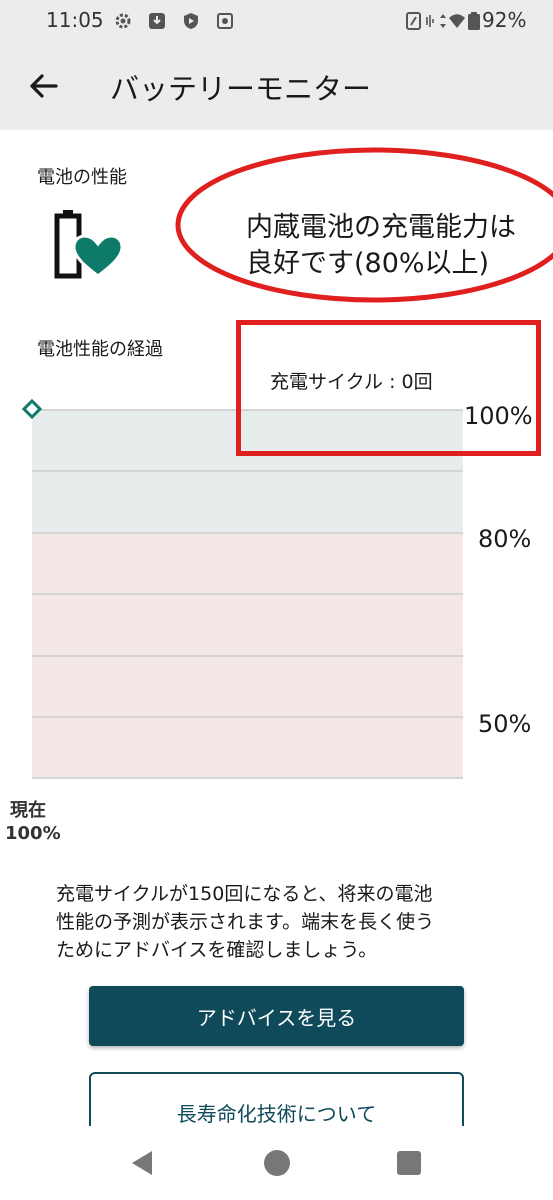  I want to click on annotation-ellipse, so click(364, 225).